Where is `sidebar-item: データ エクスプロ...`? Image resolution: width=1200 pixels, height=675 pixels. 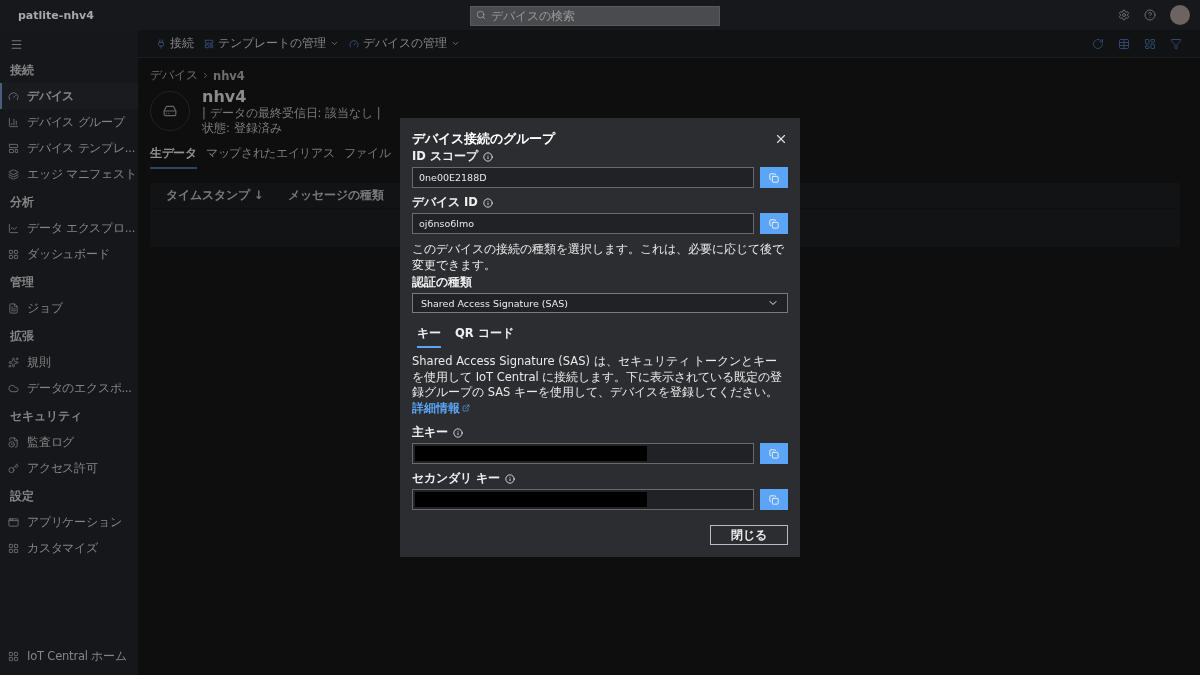
sidebar-item: データ エクスプロ... is located at coordinates (69, 228).